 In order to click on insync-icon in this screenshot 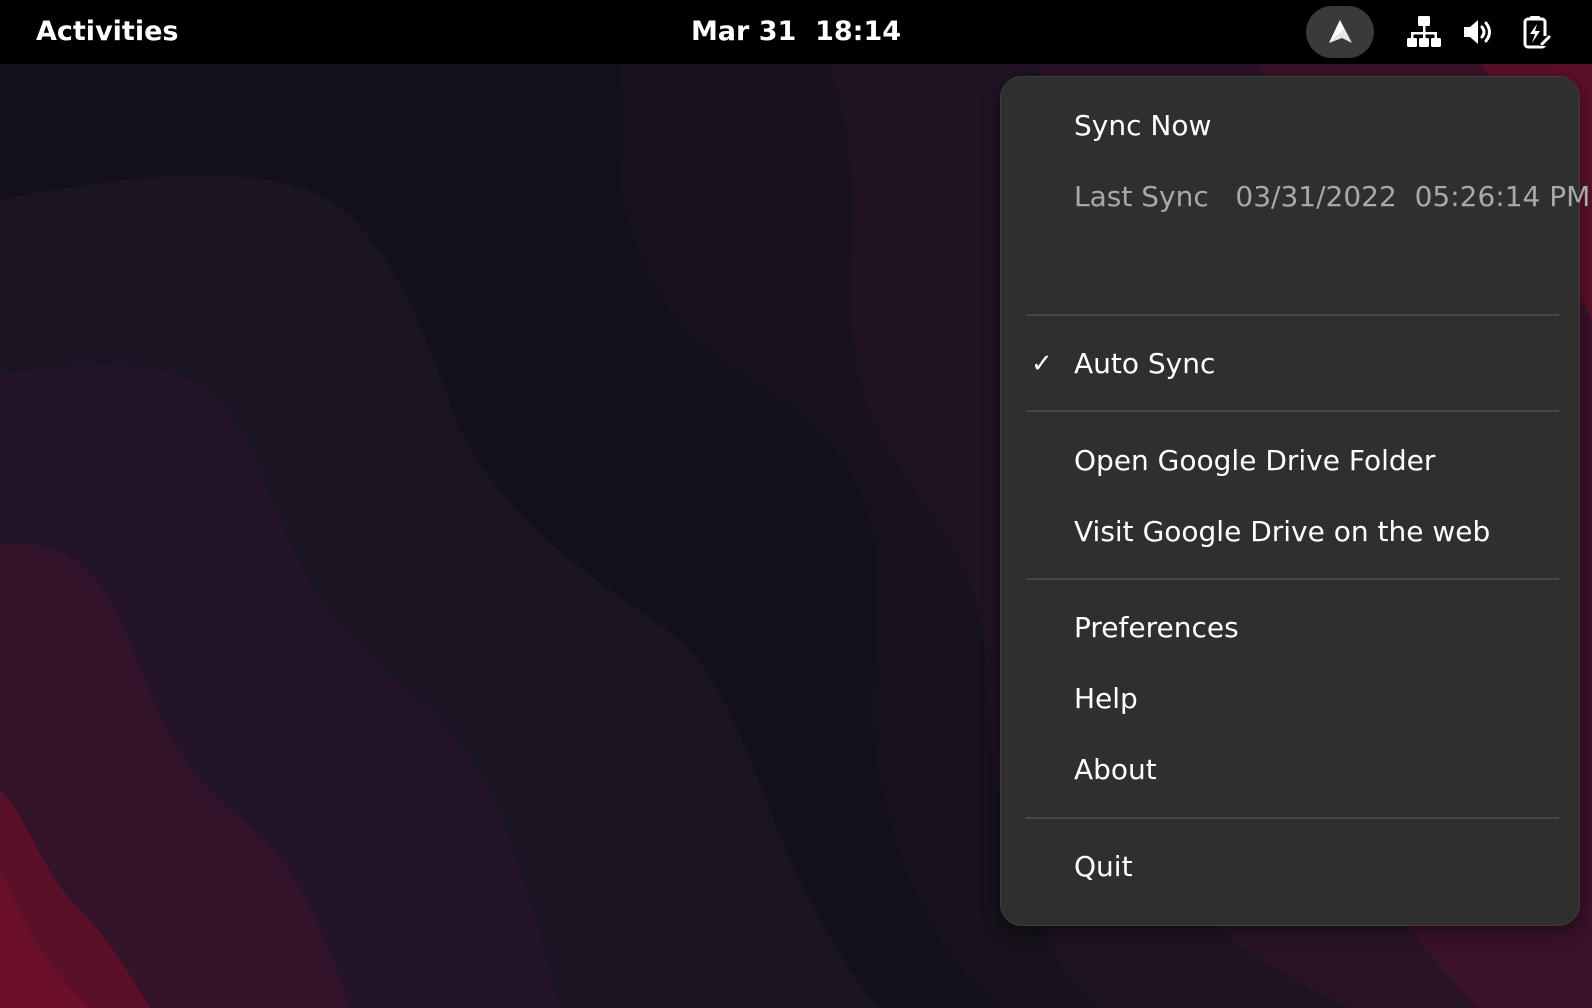, I will do `click(1340, 32)`.